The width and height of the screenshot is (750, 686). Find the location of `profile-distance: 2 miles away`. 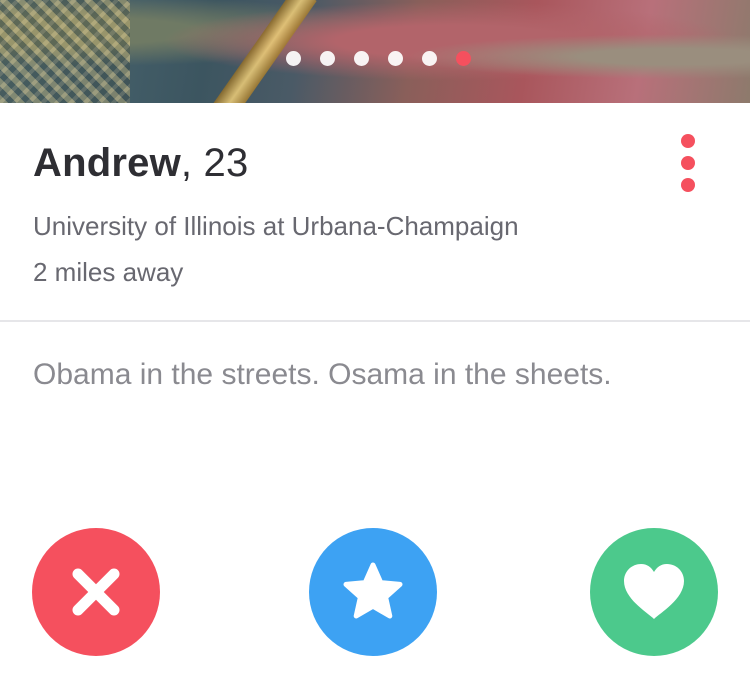

profile-distance: 2 miles away is located at coordinates (108, 272).